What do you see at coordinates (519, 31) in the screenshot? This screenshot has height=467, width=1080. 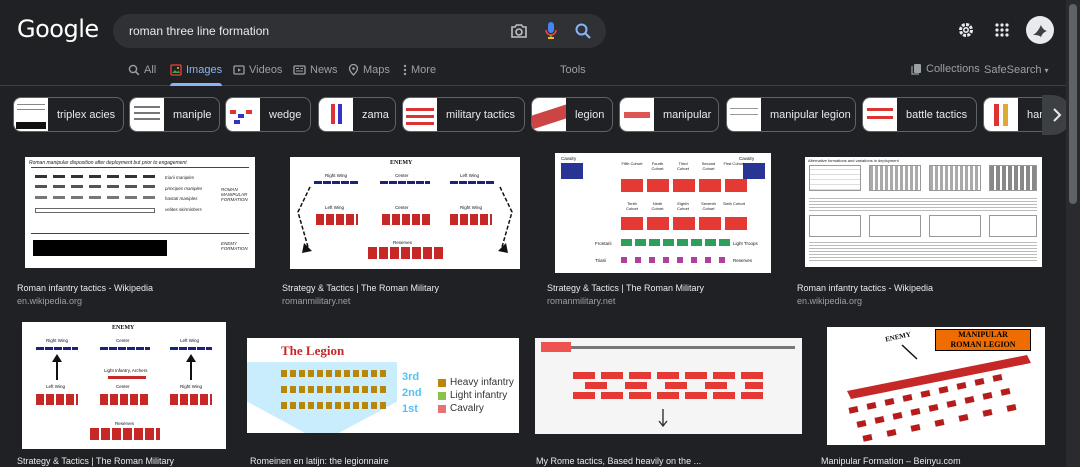 I see `camera-icon` at bounding box center [519, 31].